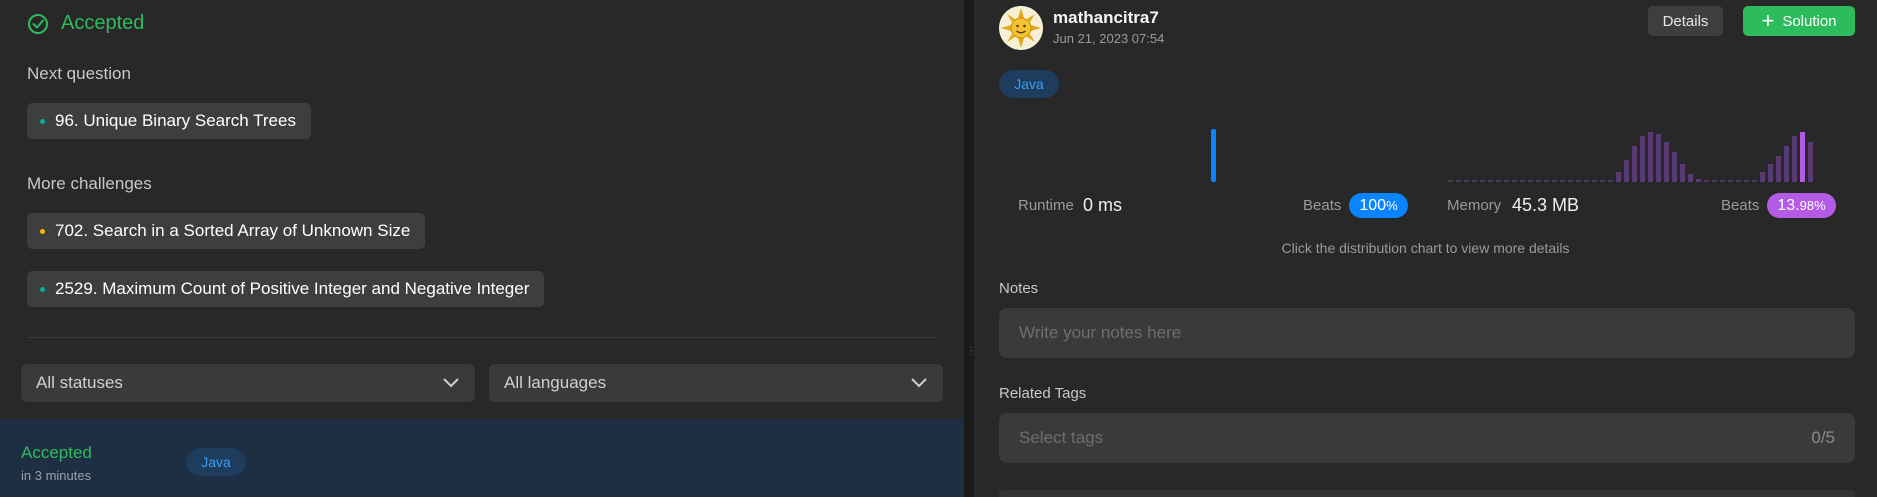 The height and width of the screenshot is (497, 1877). I want to click on more-challenges-label: More challenges, so click(89, 183).